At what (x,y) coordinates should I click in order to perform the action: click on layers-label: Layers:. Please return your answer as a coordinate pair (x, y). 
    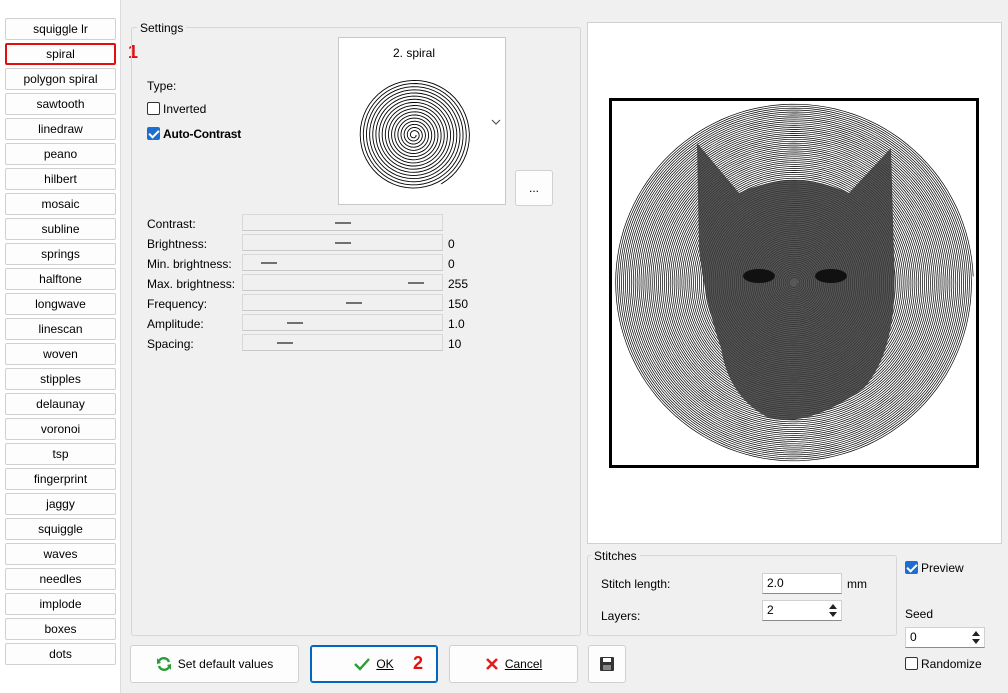
    Looking at the image, I should click on (621, 616).